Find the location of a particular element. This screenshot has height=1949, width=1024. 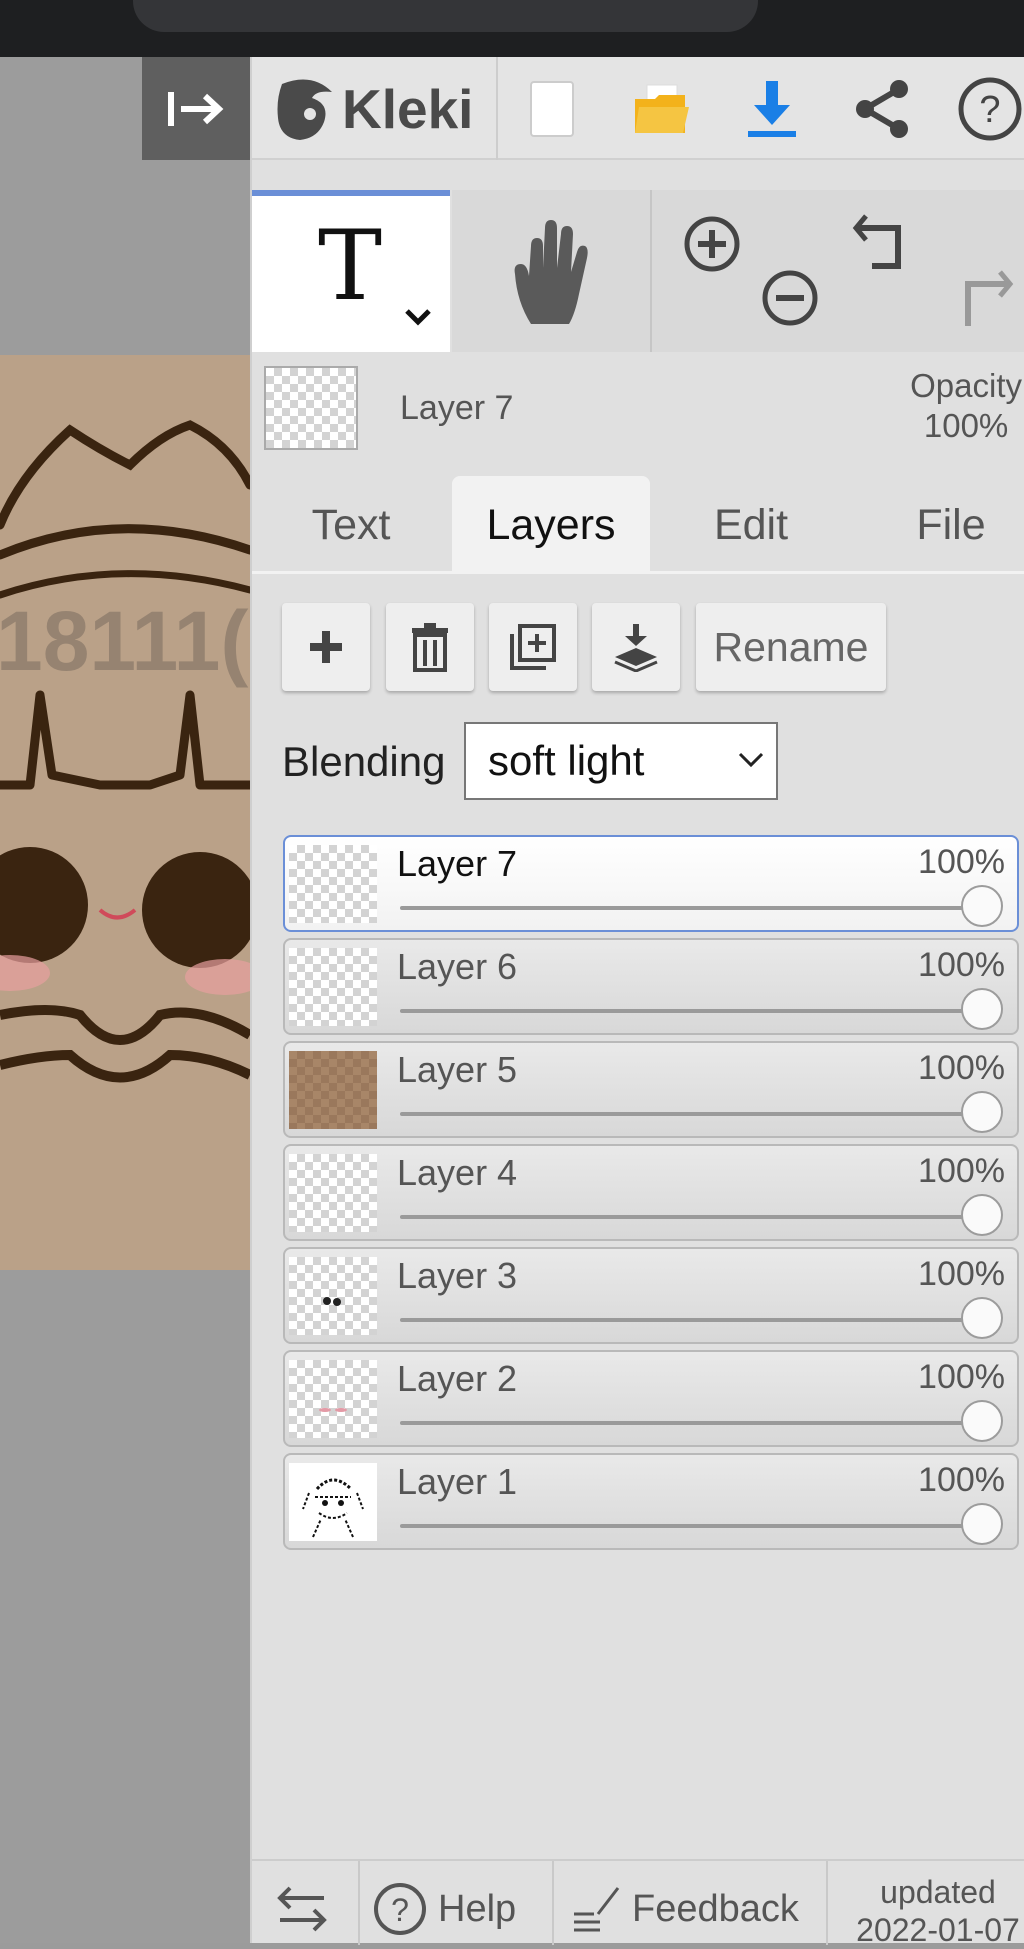

collapse-panel-button is located at coordinates (196, 108).